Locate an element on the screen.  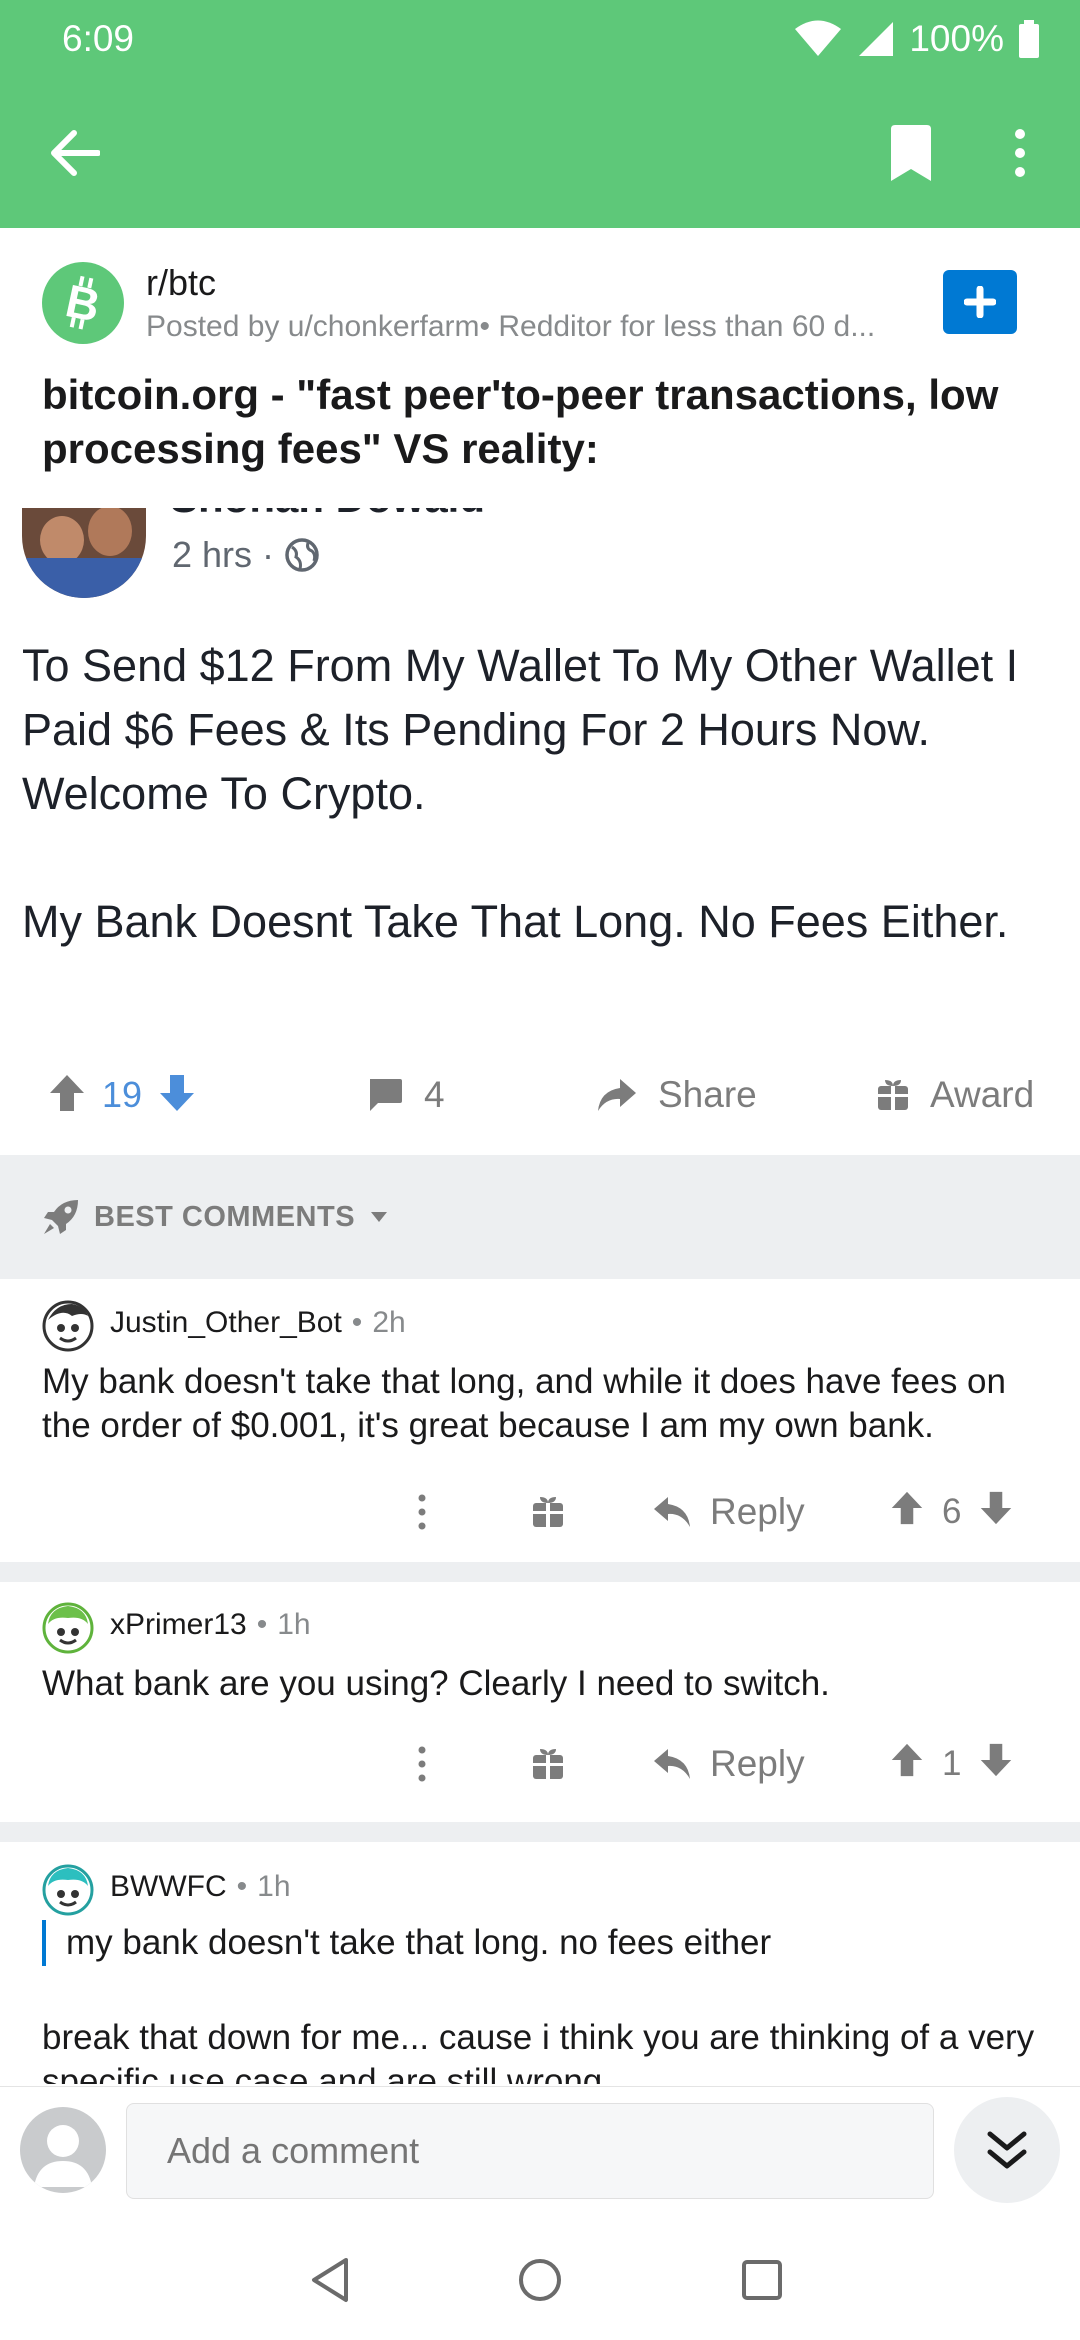
plus-icon is located at coordinates (980, 302).